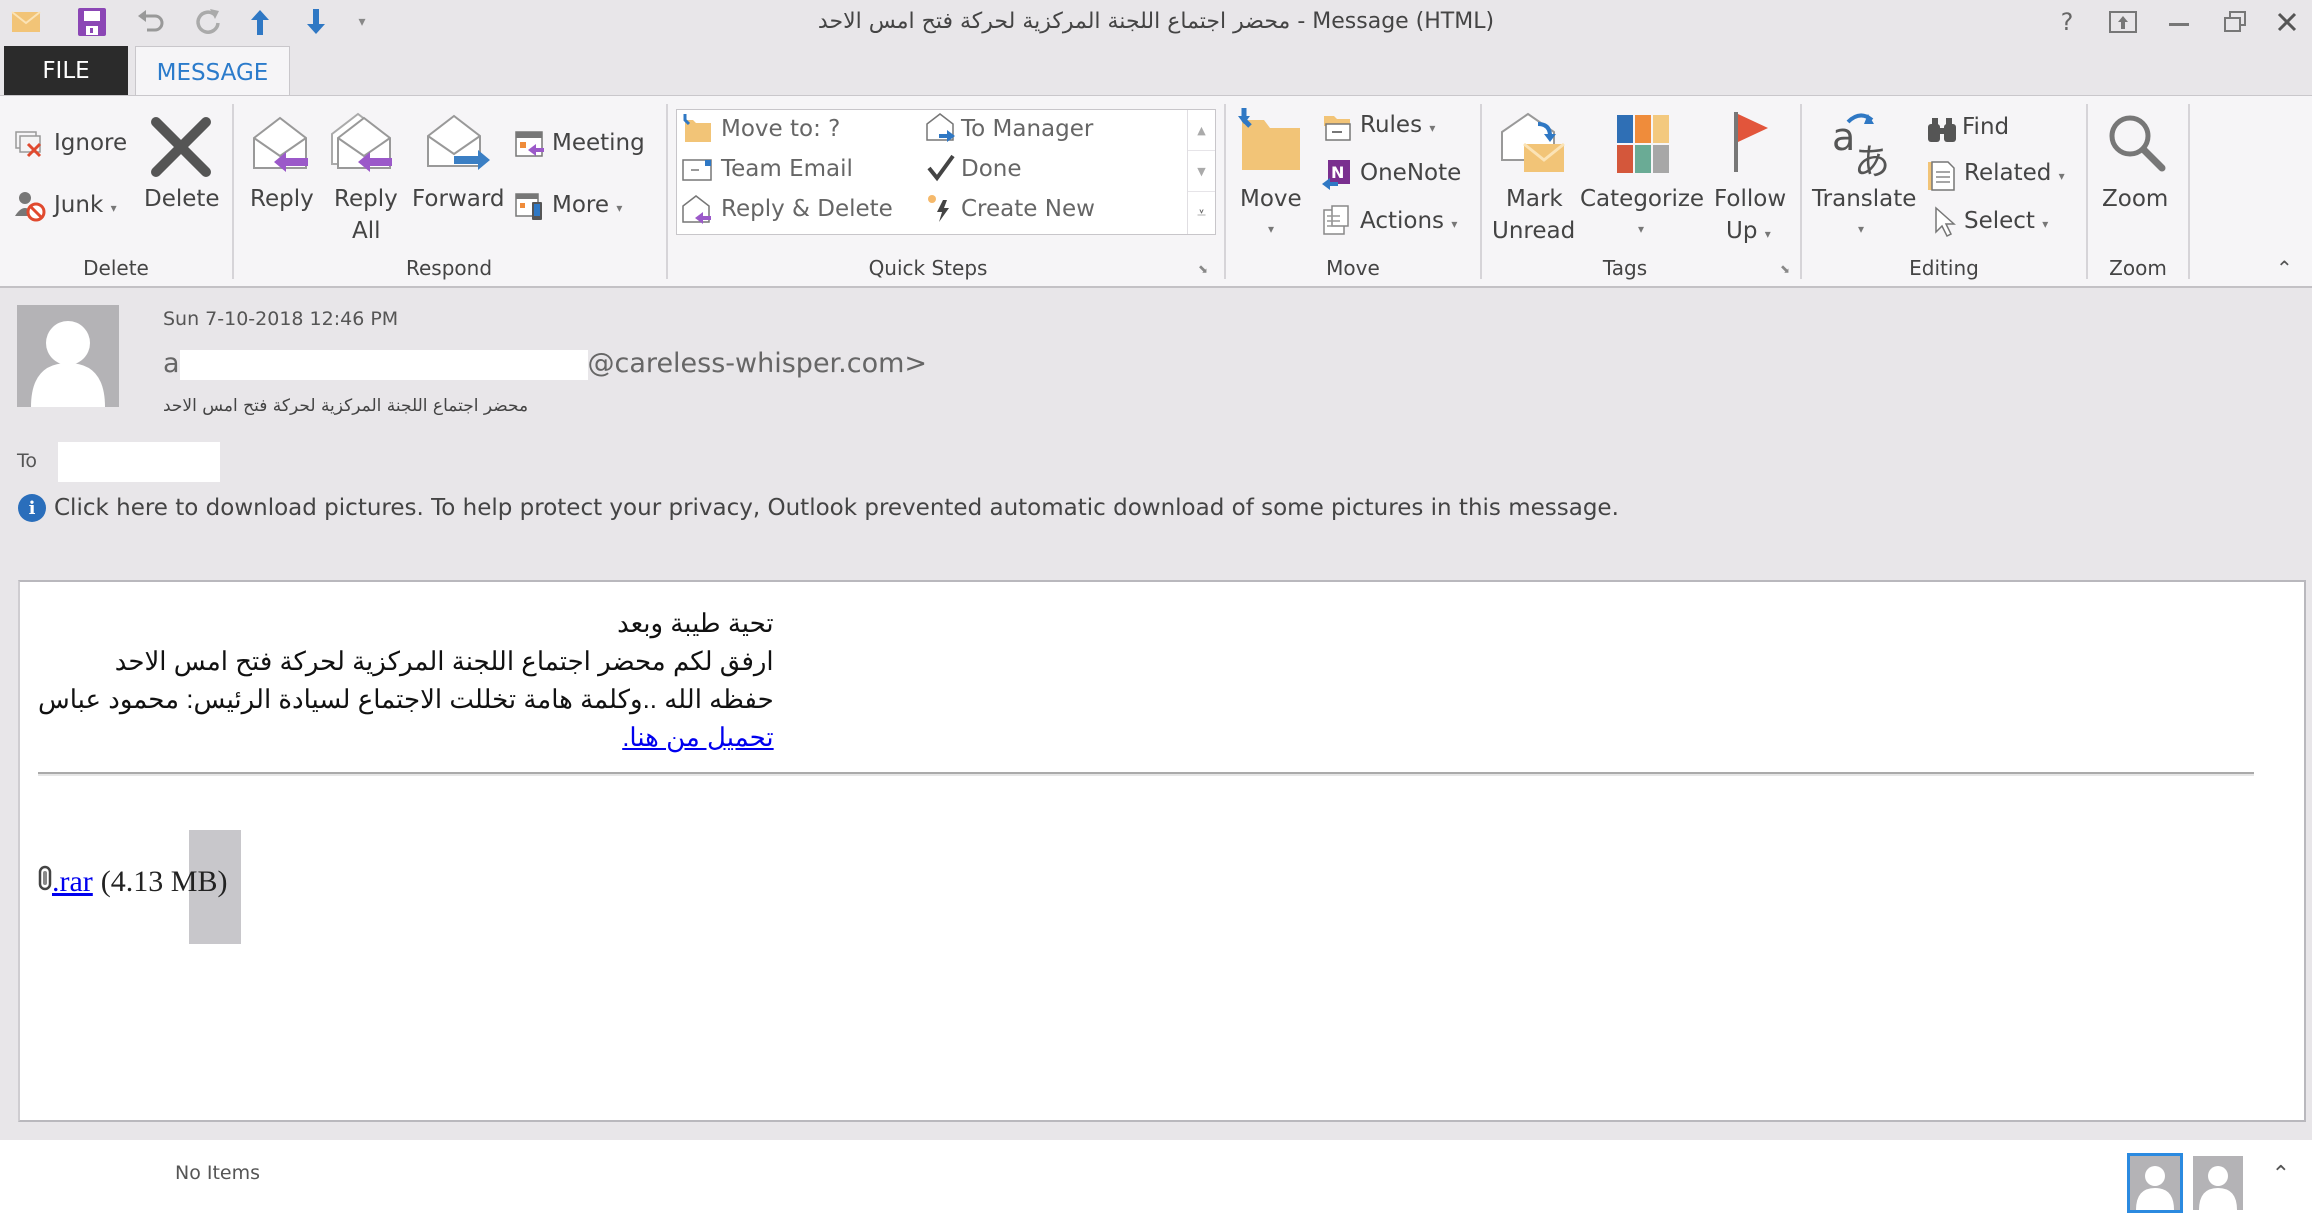  What do you see at coordinates (780, 129) in the screenshot?
I see `quick-step-move-to: Move to: ?` at bounding box center [780, 129].